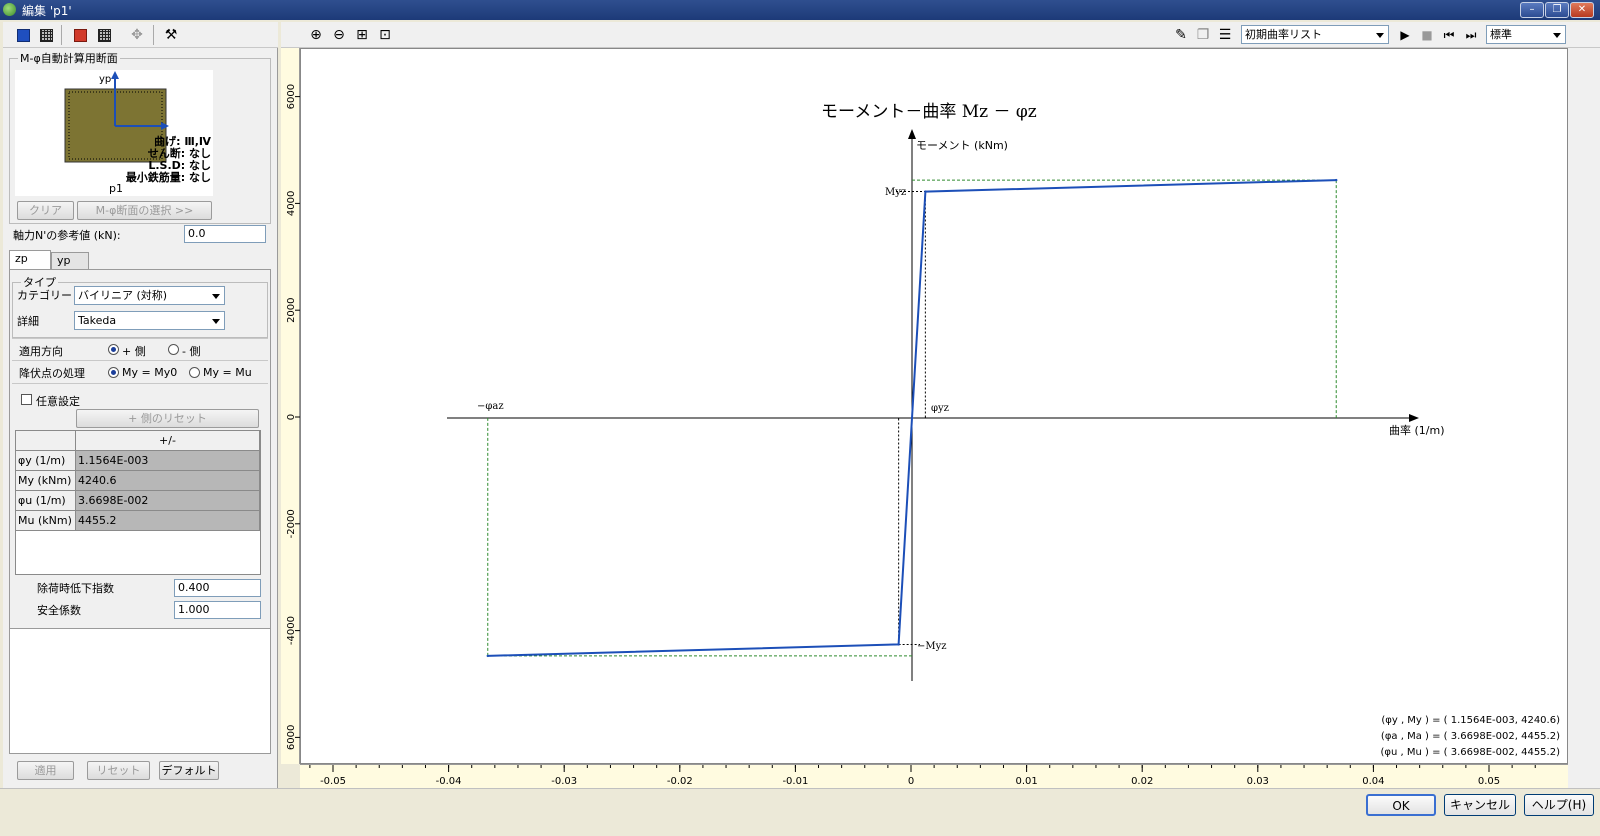 The width and height of the screenshot is (1600, 836). What do you see at coordinates (795, 781) in the screenshot?
I see `x-tick-label: -0.01` at bounding box center [795, 781].